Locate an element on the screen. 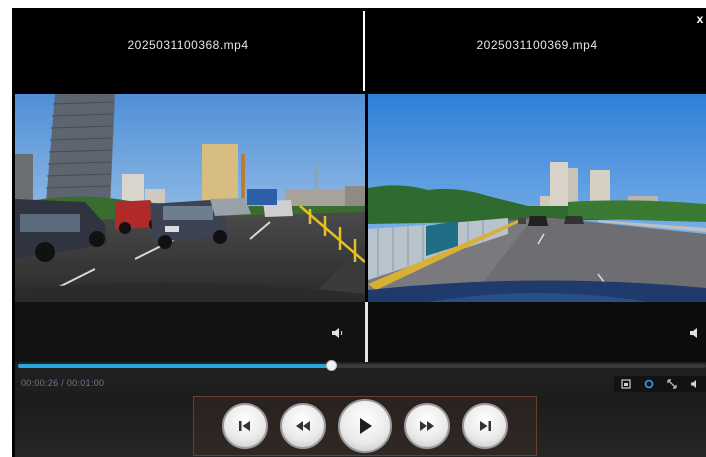 This screenshot has height=457, width=706. screenshot-icon is located at coordinates (626, 384).